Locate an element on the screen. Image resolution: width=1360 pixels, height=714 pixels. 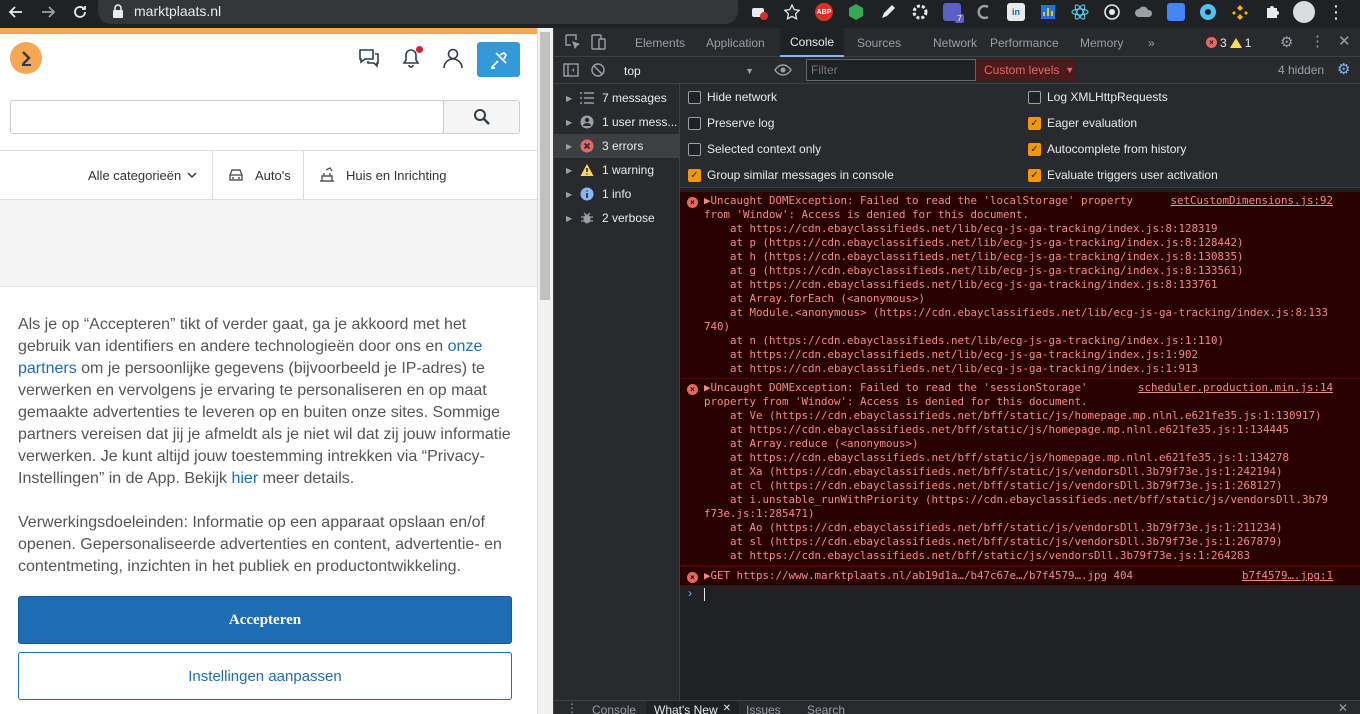
bookmark-star-icon is located at coordinates (792, 12).